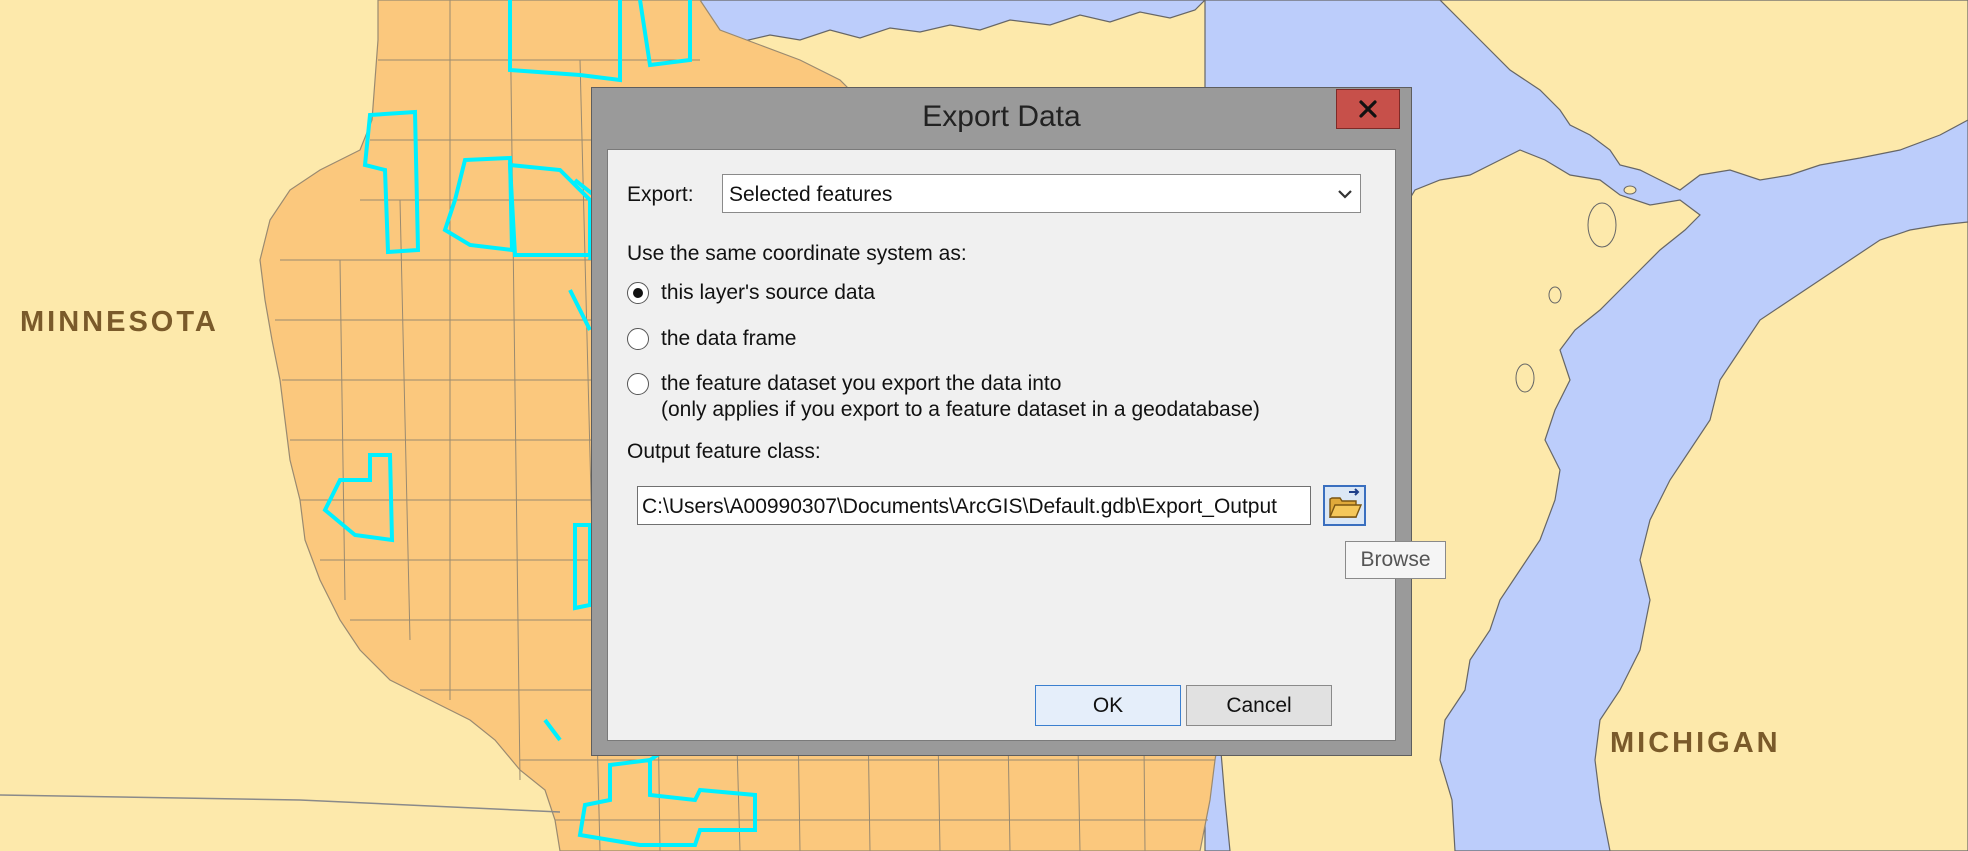 The image size is (1968, 851). Describe the element at coordinates (1345, 503) in the screenshot. I see `open-folder-icon` at that location.